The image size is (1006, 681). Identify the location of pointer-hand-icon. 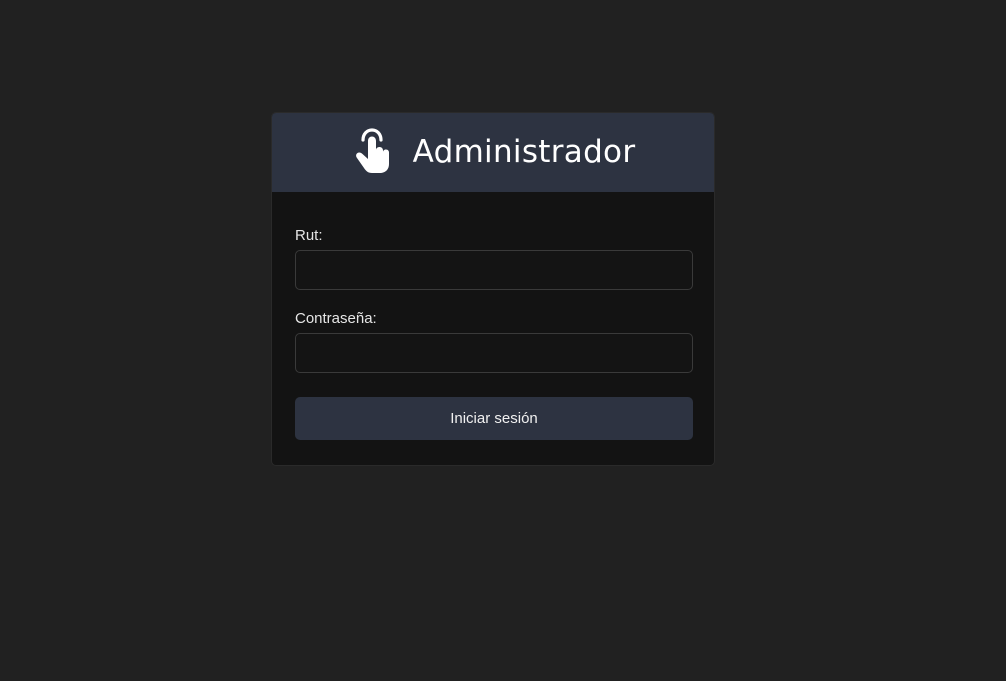
(371, 150).